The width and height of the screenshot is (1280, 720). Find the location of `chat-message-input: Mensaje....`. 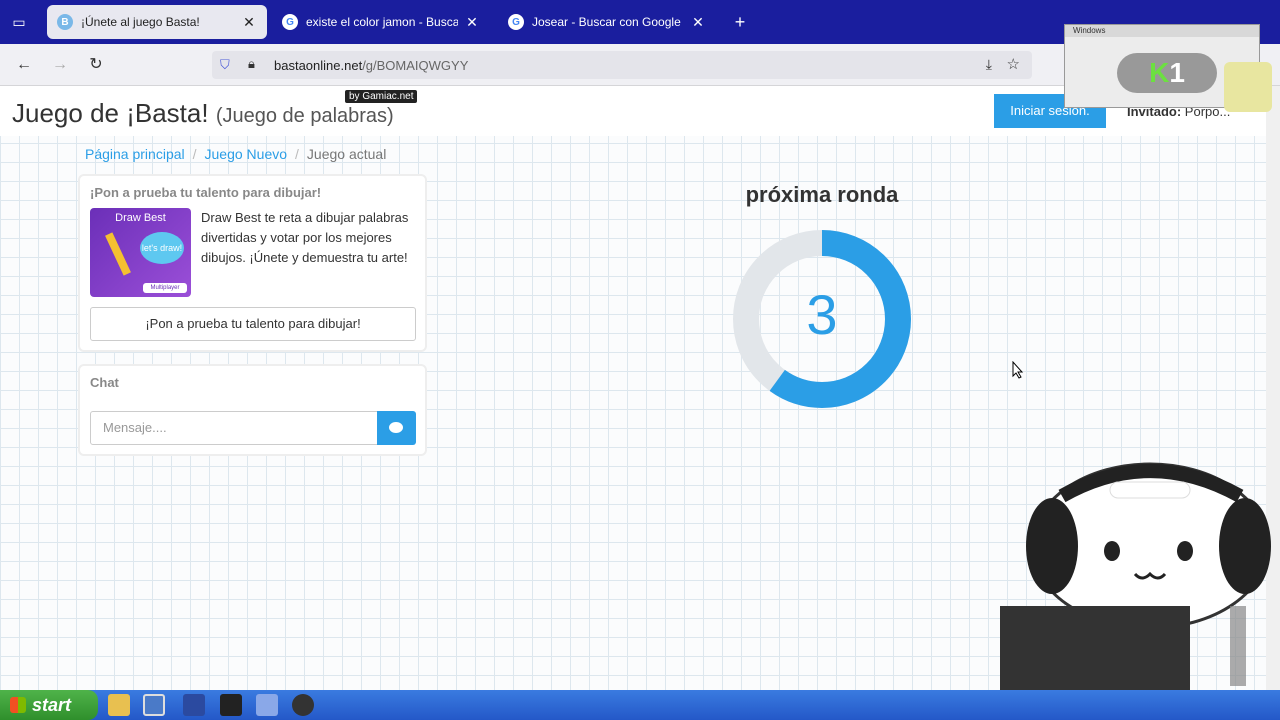

chat-message-input: Mensaje.... is located at coordinates (234, 428).